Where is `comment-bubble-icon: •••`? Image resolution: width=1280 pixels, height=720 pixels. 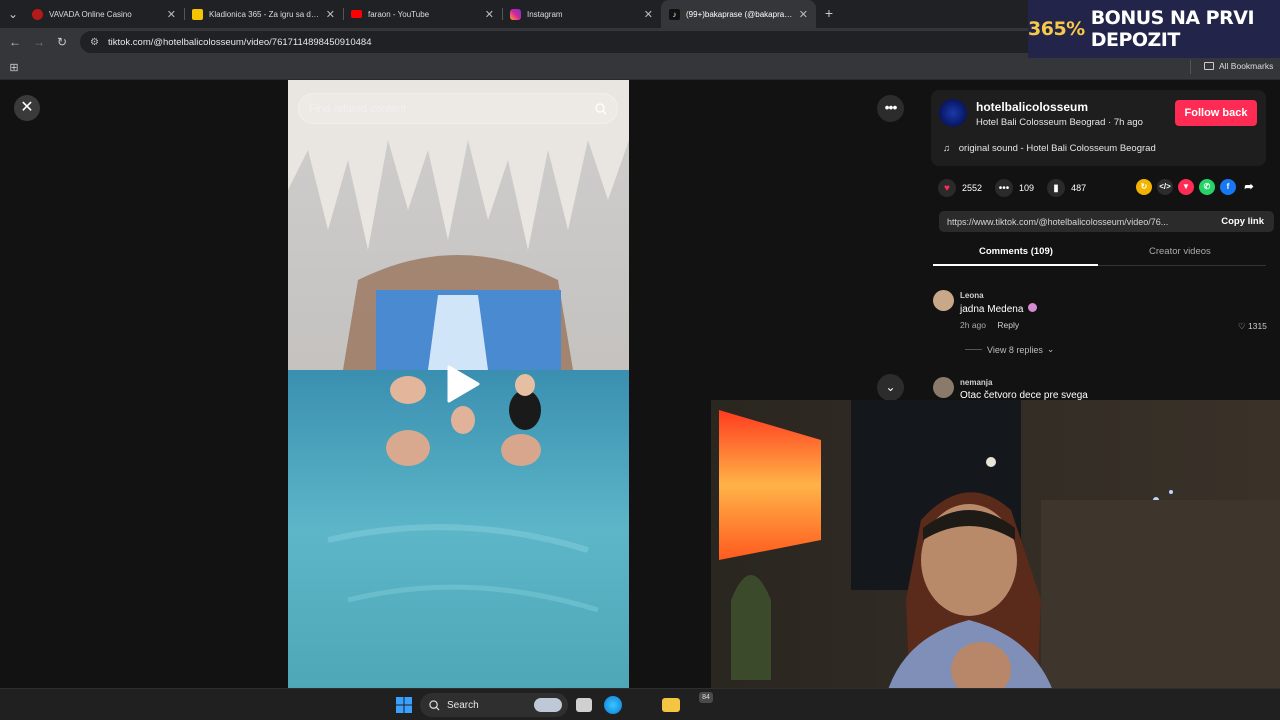
comment-bubble-icon: ••• is located at coordinates (1004, 188).